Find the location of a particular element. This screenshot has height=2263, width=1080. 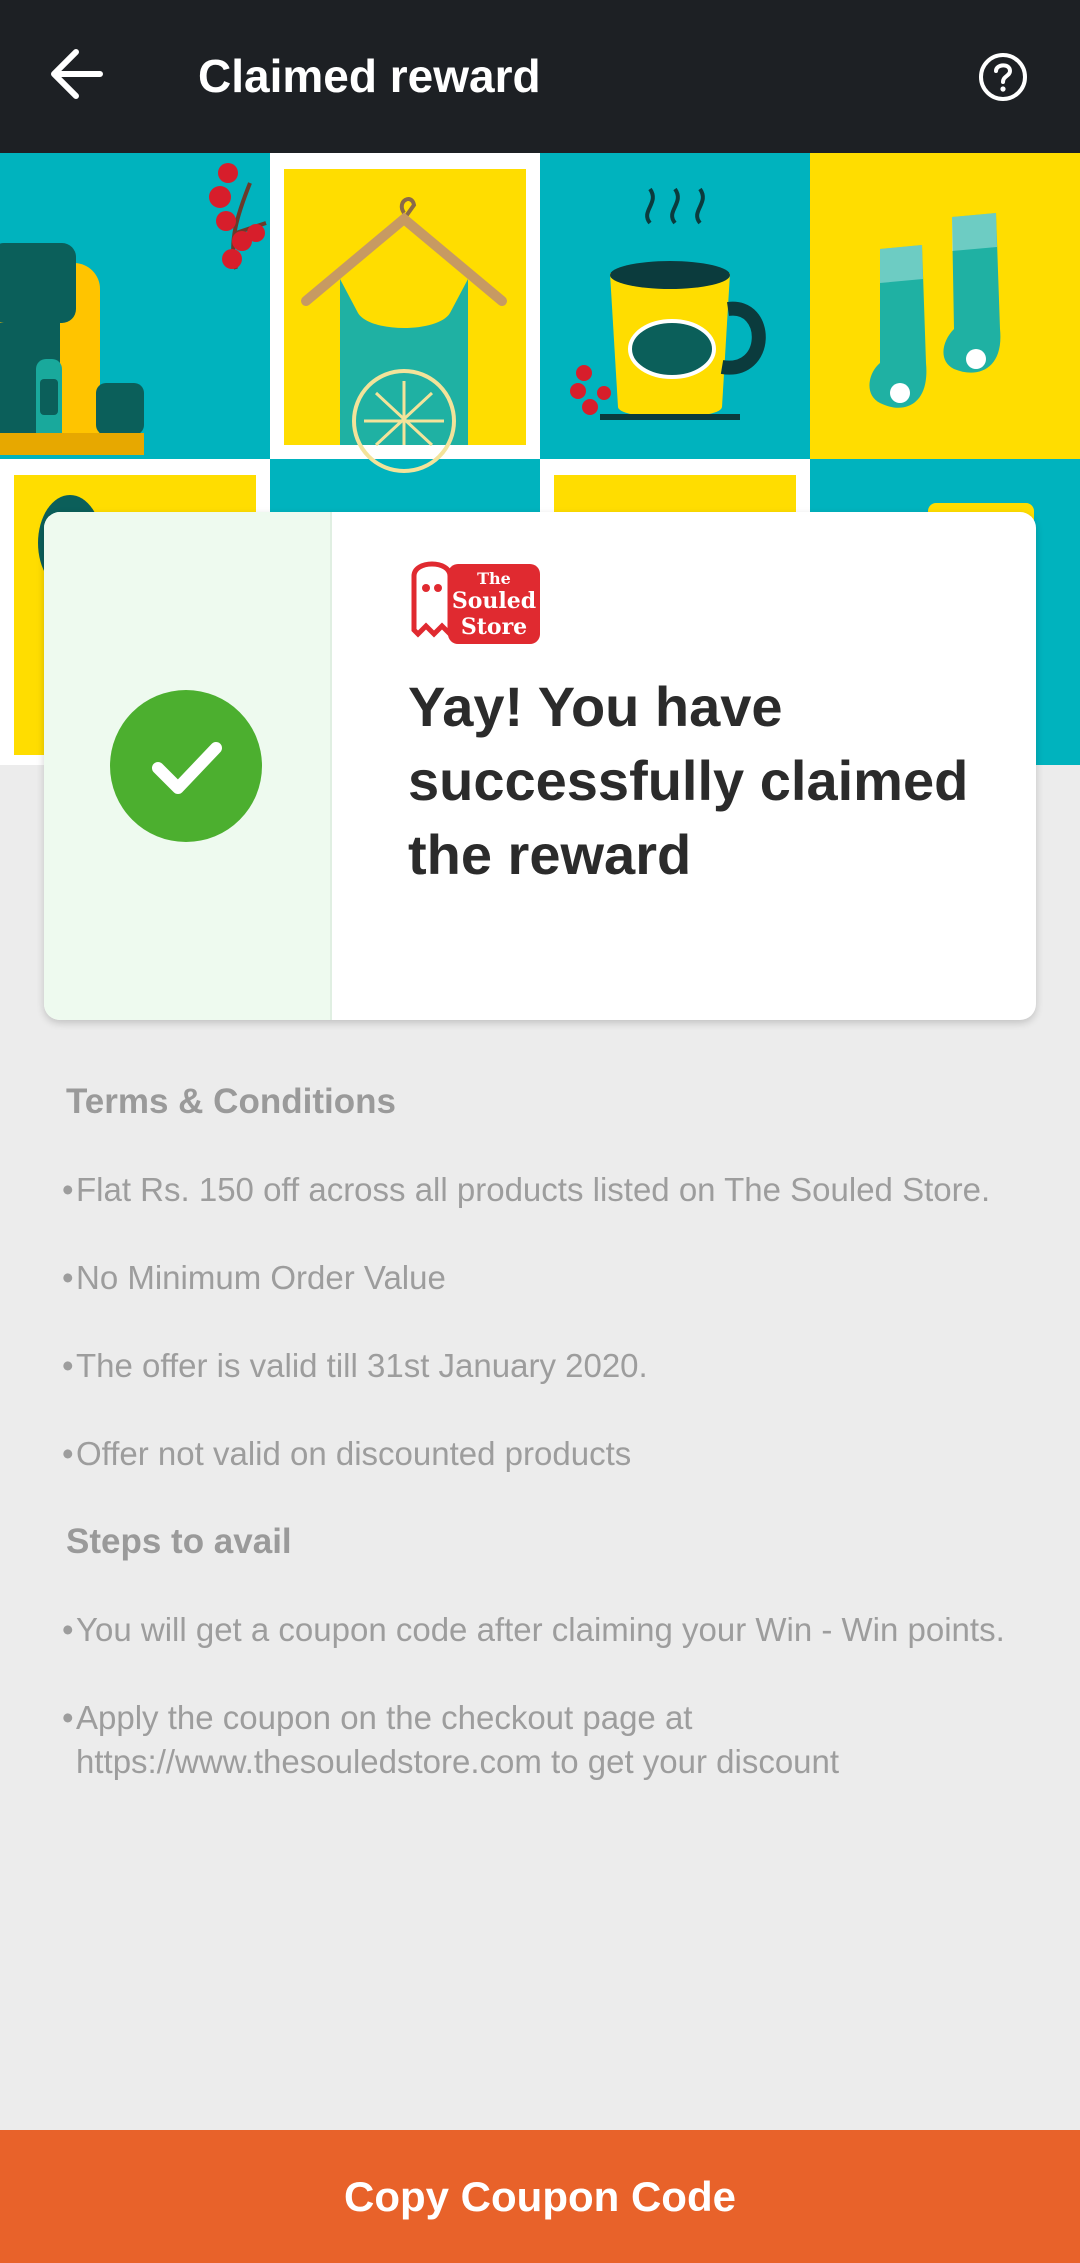

terms-item: No Minimum Order Value is located at coordinates (544, 1278).